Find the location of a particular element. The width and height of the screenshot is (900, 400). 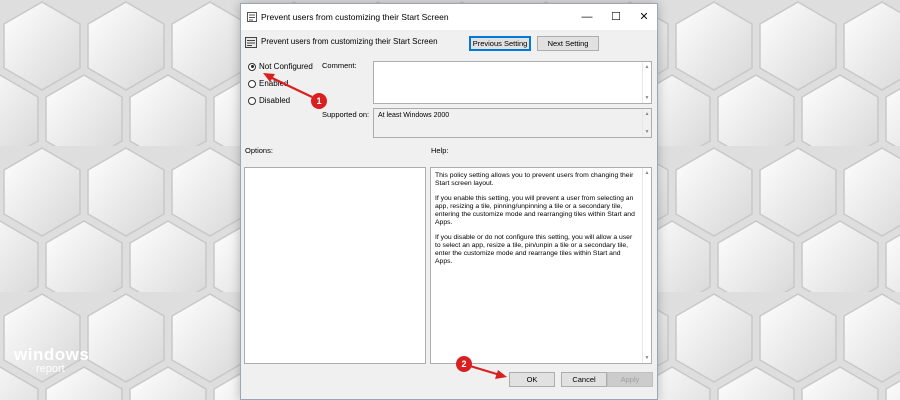

logo-line-1: windows is located at coordinates (52, 354).